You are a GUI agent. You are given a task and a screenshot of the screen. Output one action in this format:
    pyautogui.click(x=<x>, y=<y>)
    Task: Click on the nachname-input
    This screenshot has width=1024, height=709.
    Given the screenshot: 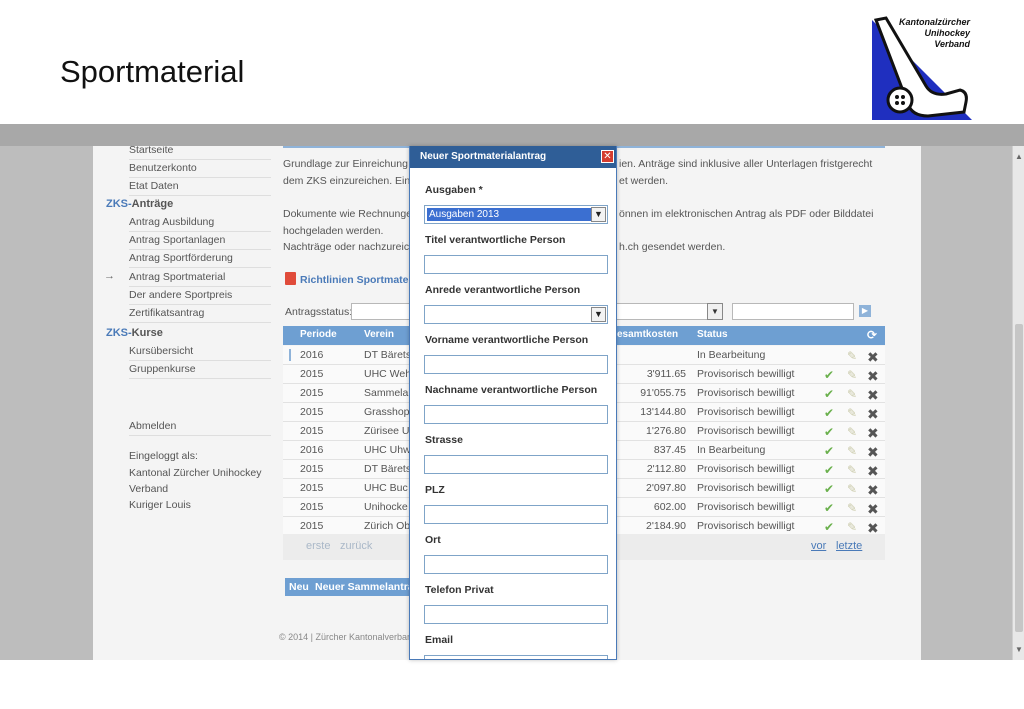 What is the action you would take?
    pyautogui.click(x=516, y=414)
    